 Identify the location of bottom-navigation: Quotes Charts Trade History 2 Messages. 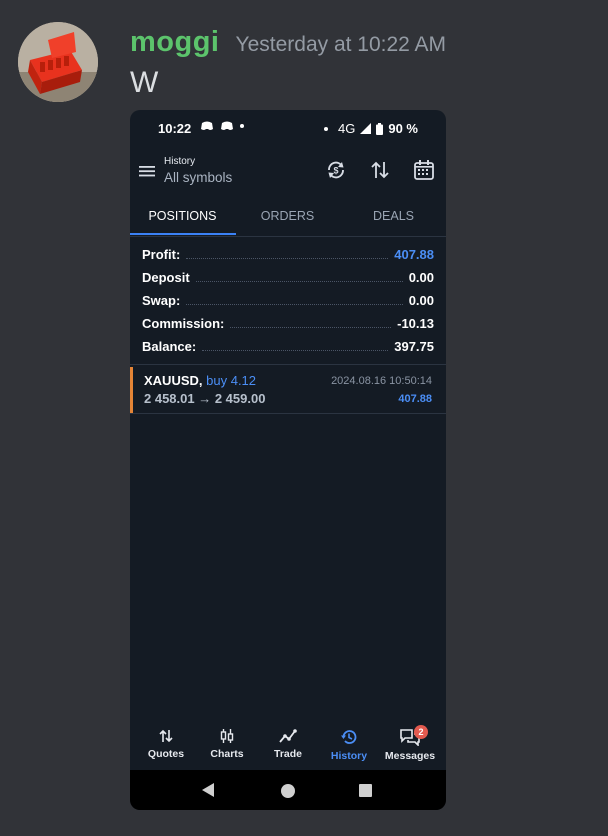
(288, 747).